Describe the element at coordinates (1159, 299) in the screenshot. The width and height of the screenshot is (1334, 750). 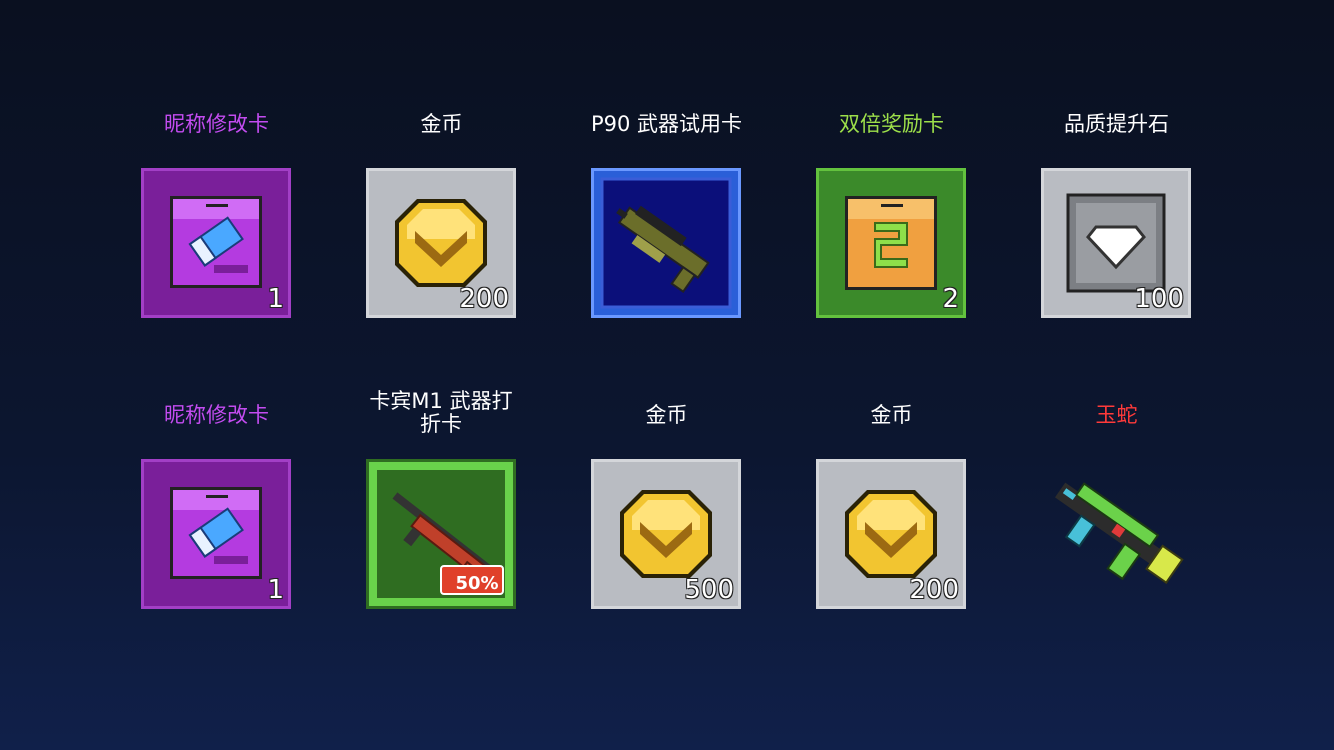
I see `reward-count: 100` at that location.